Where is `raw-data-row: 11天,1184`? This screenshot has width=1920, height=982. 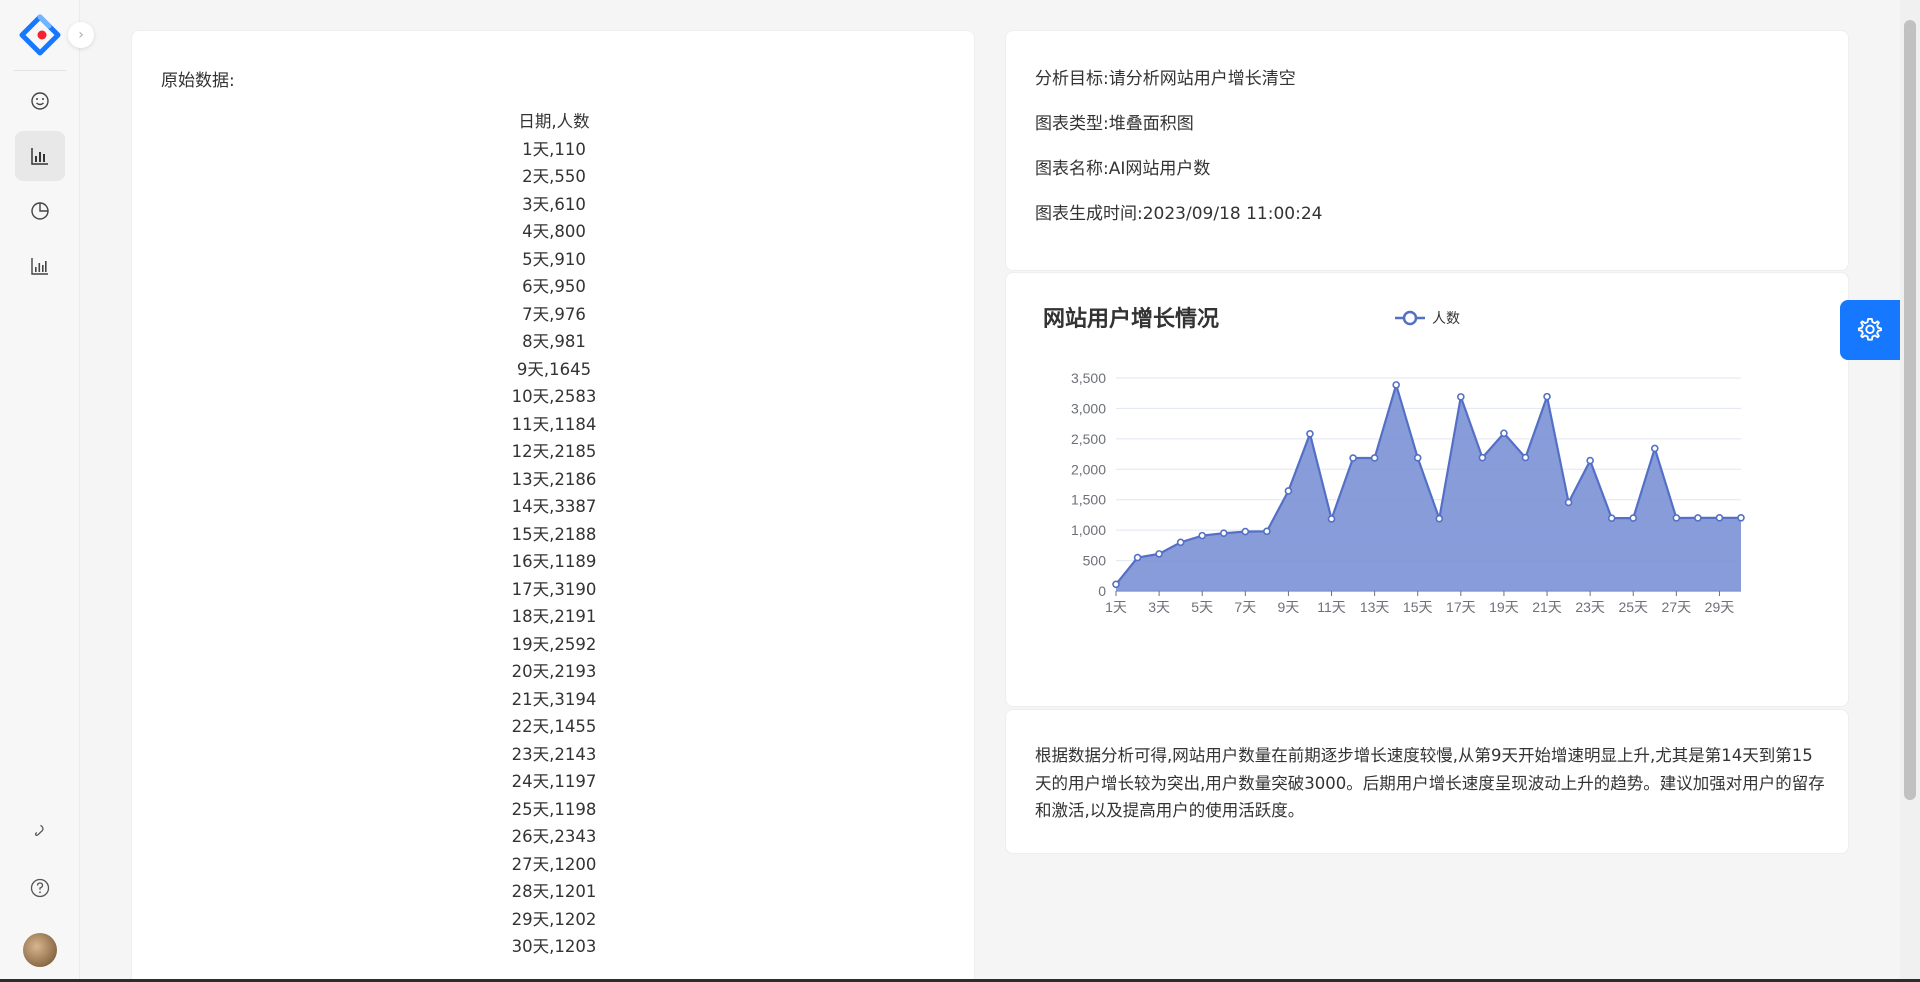 raw-data-row: 11天,1184 is located at coordinates (554, 424).